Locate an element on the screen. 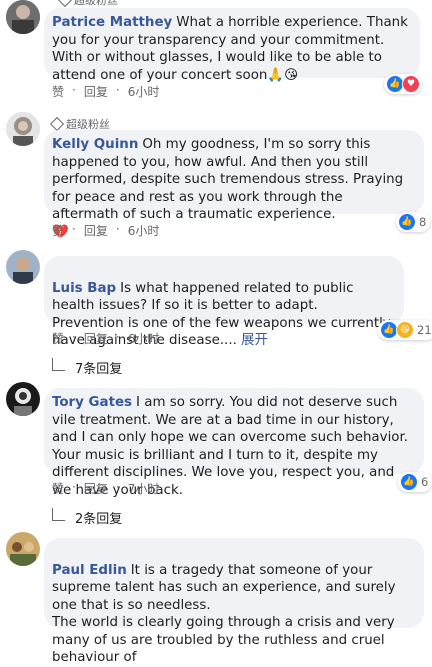 The height and width of the screenshot is (667, 432). author-name: Tory Gates is located at coordinates (92, 402).